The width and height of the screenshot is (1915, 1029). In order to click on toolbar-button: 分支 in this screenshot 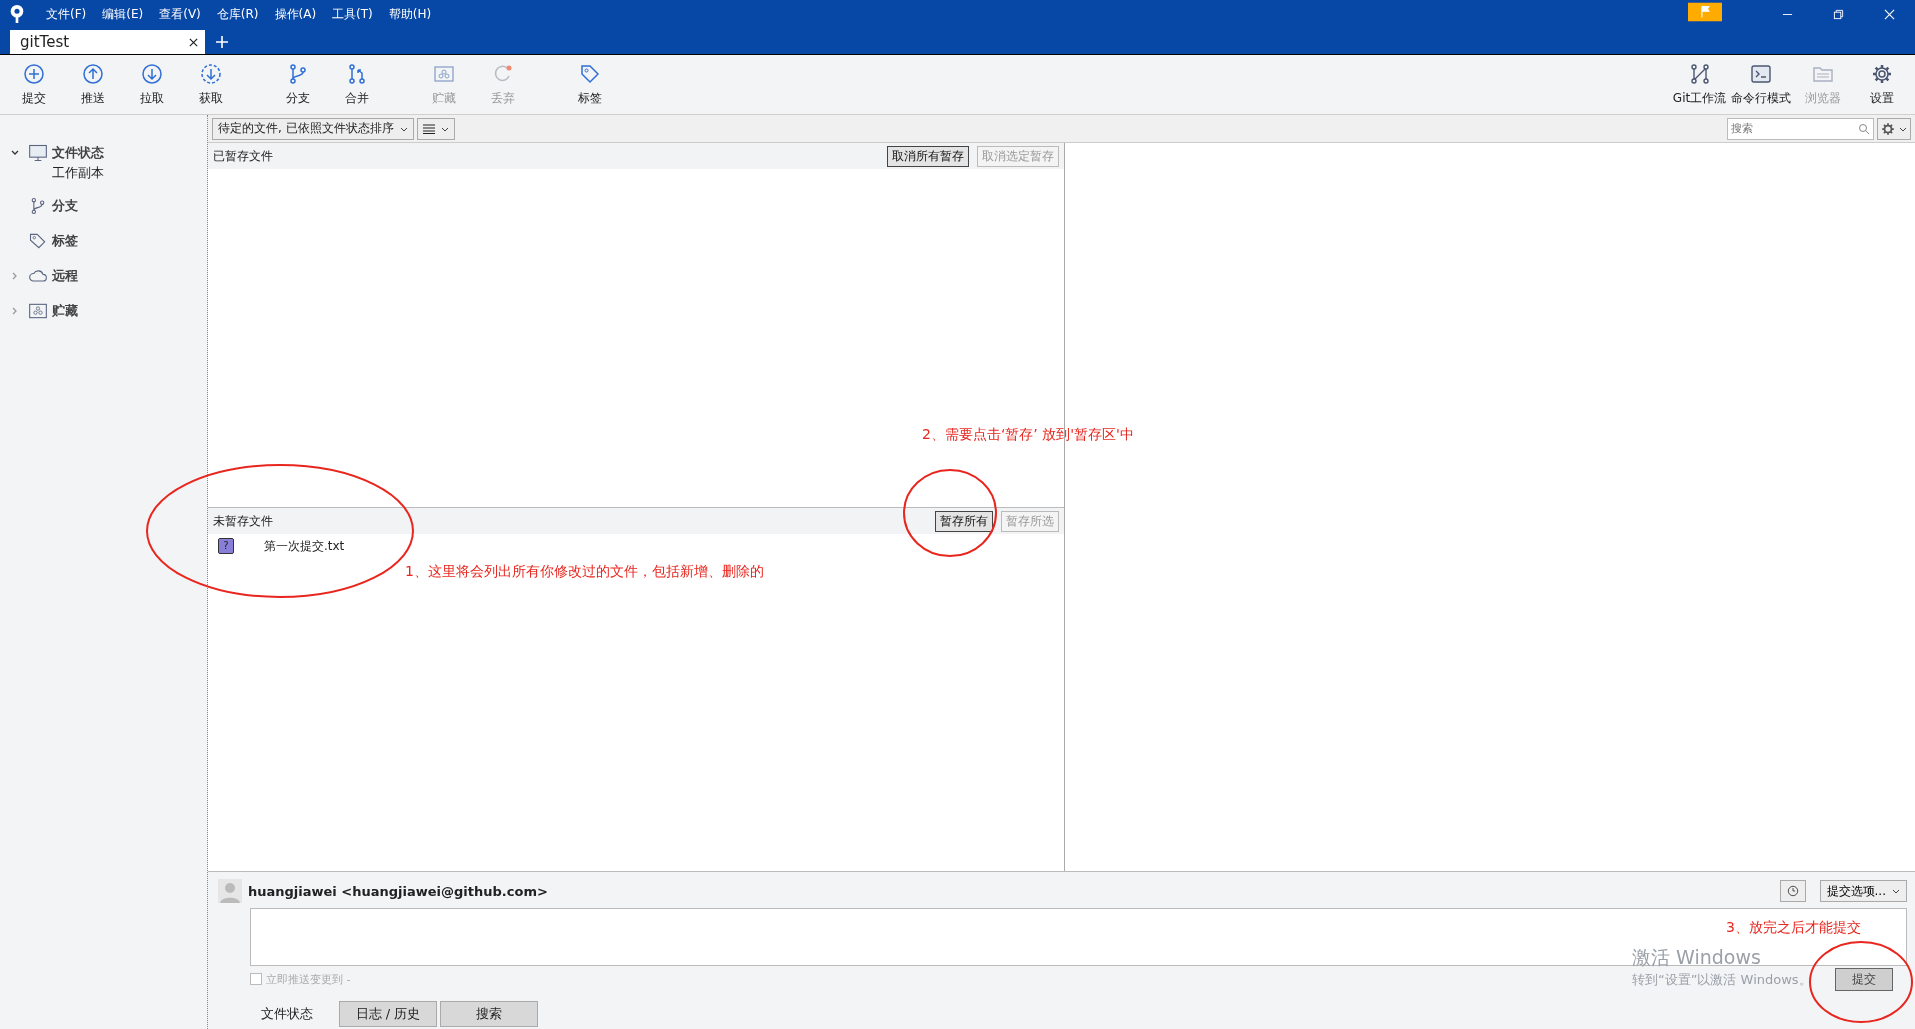, I will do `click(297, 84)`.